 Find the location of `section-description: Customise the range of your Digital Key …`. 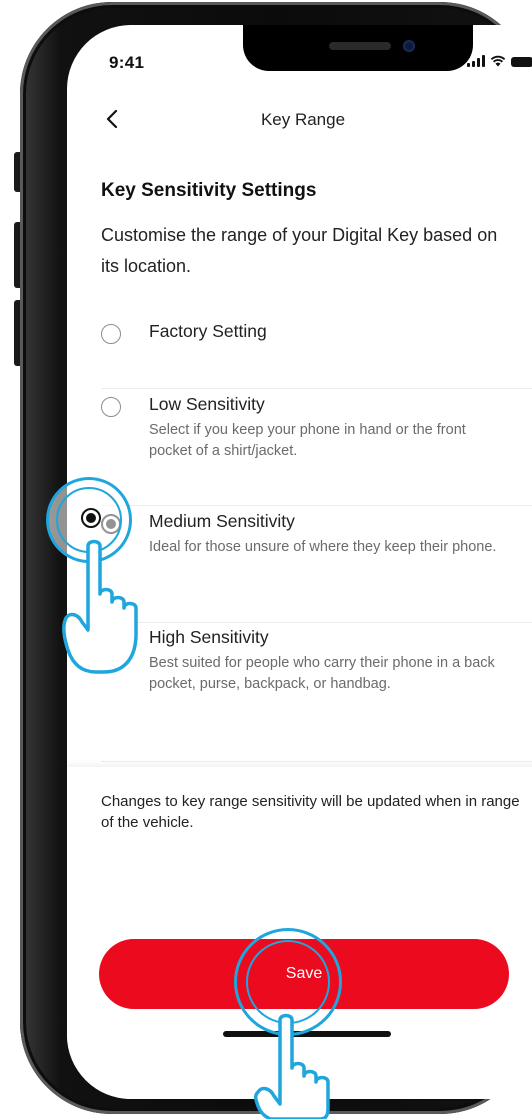

section-description: Customise the range of your Digital Key … is located at coordinates (299, 250).